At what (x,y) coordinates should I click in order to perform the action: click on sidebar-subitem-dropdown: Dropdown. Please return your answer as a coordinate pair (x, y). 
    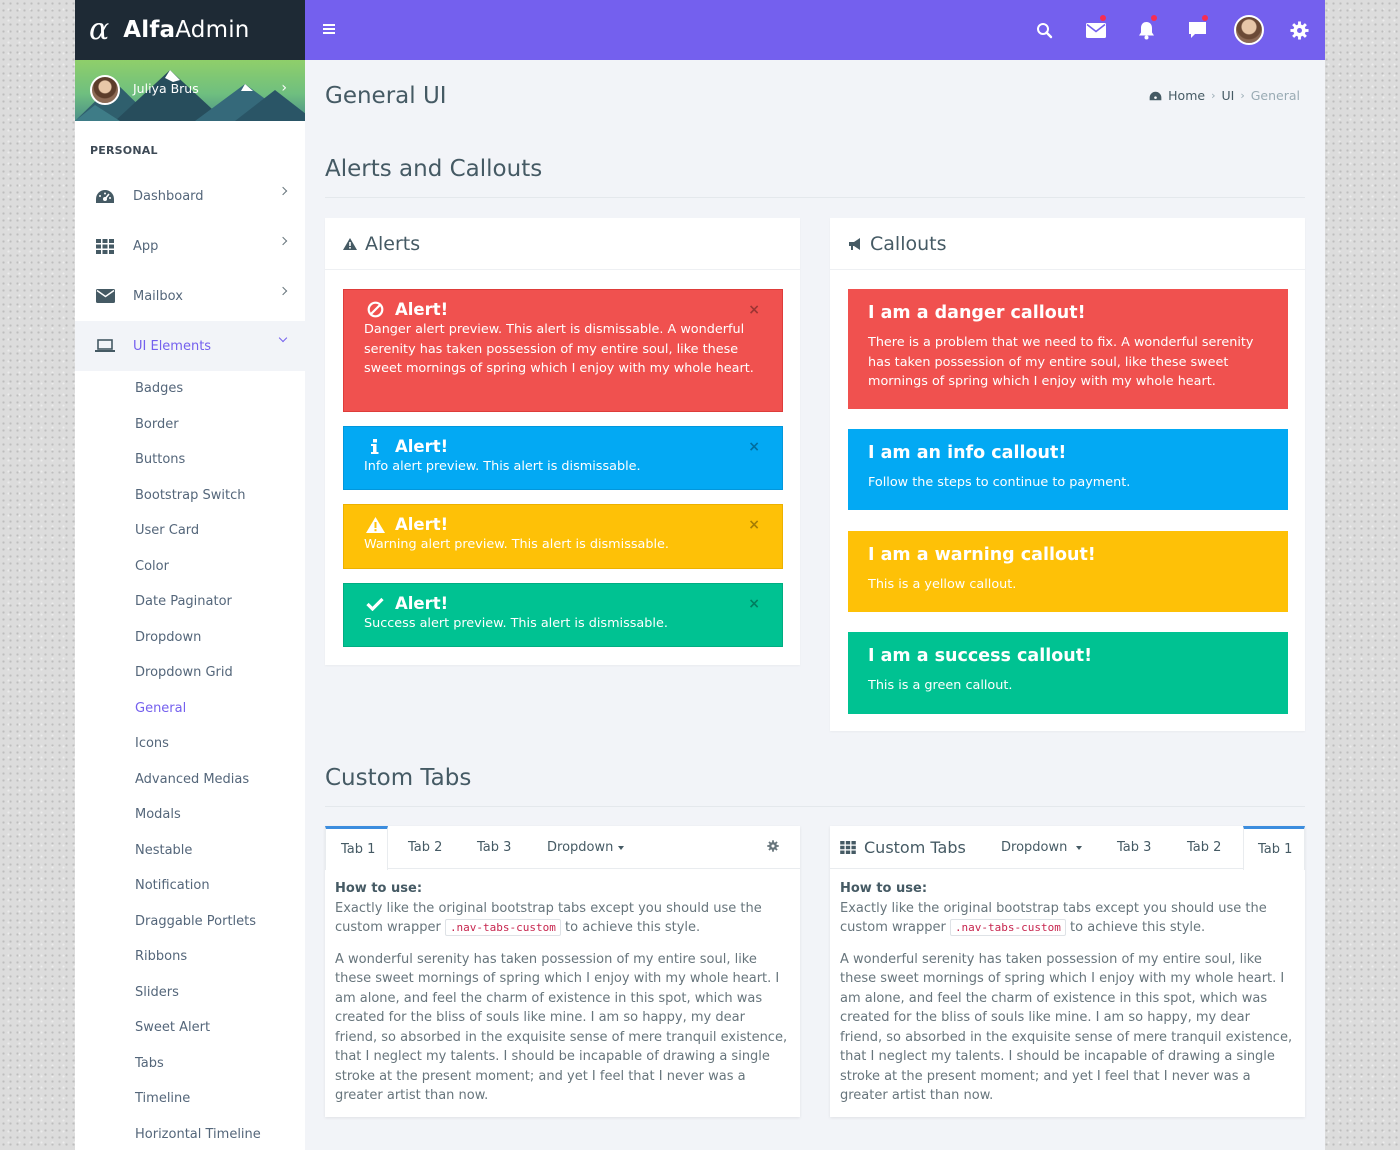
    Looking at the image, I should click on (190, 638).